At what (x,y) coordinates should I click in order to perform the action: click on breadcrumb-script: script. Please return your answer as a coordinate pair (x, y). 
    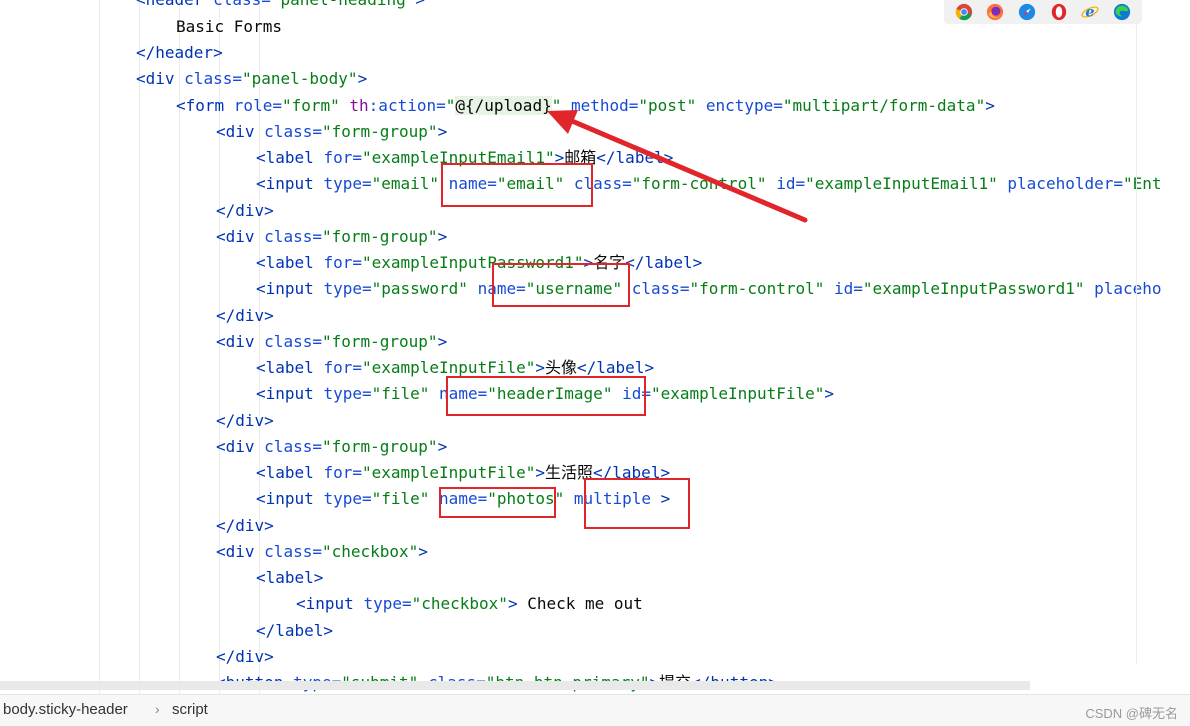
    Looking at the image, I should click on (190, 709).